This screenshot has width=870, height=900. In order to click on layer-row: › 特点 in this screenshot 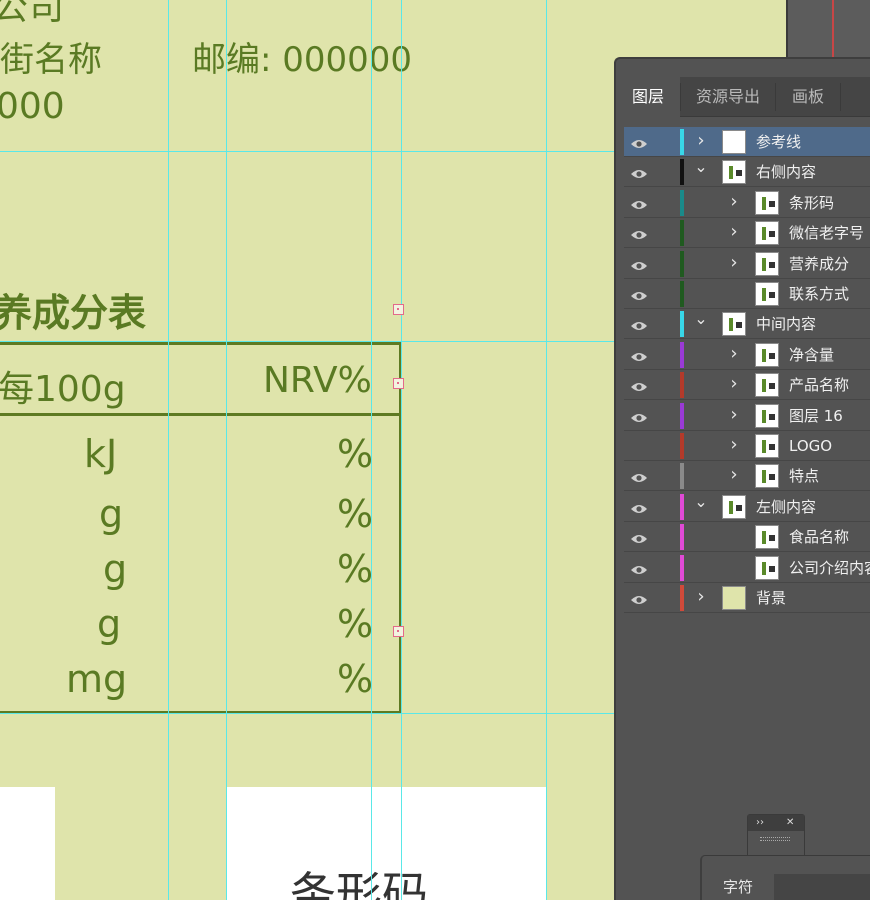, I will do `click(747, 476)`.